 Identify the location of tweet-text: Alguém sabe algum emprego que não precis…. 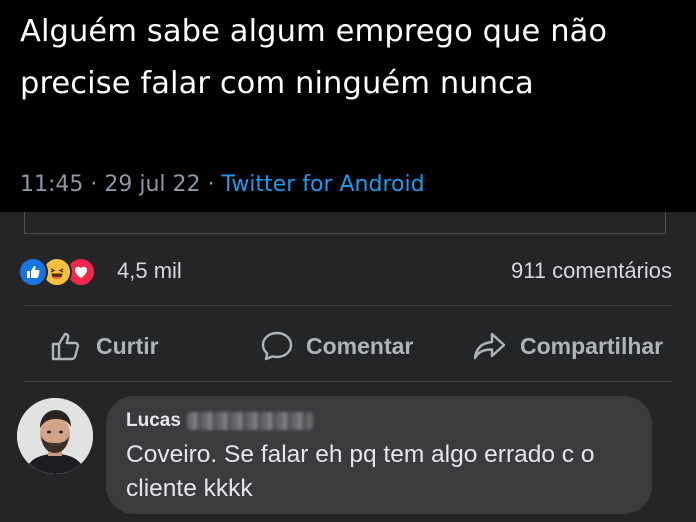
(314, 57).